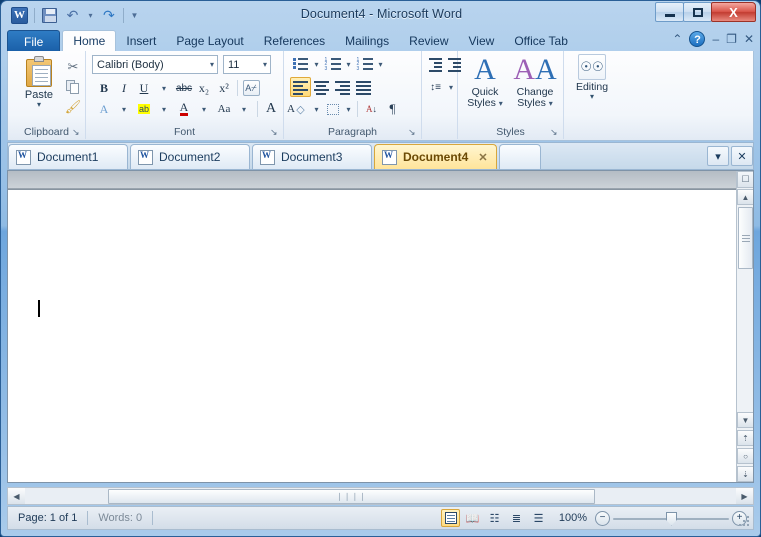 The height and width of the screenshot is (537, 761). What do you see at coordinates (538, 518) in the screenshot?
I see `view-draft-button: ☰` at bounding box center [538, 518].